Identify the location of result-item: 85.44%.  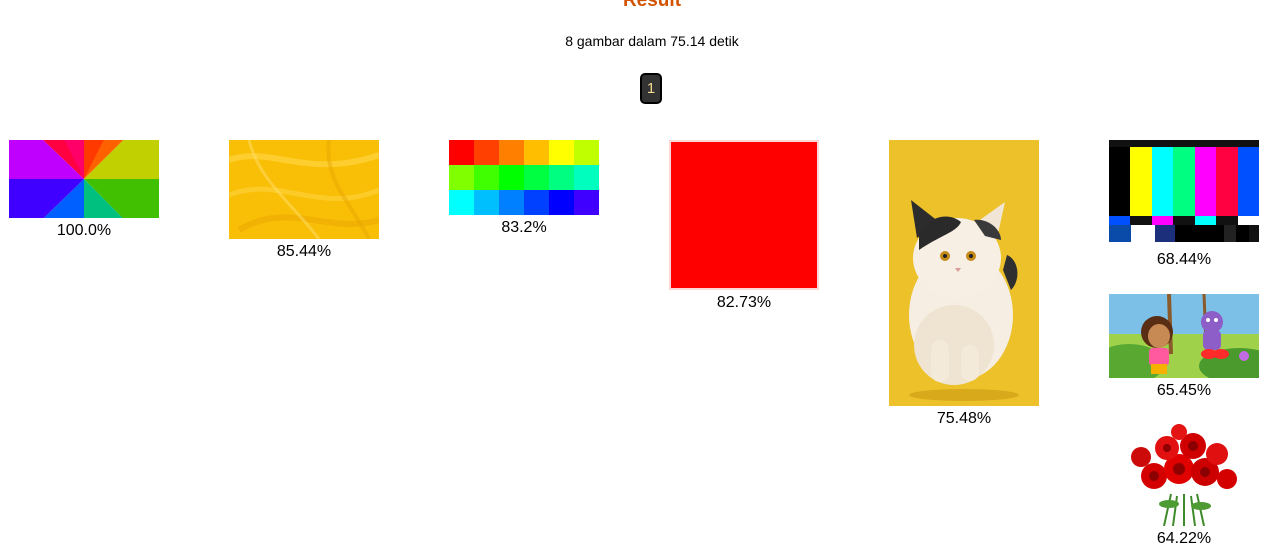
(304, 200).